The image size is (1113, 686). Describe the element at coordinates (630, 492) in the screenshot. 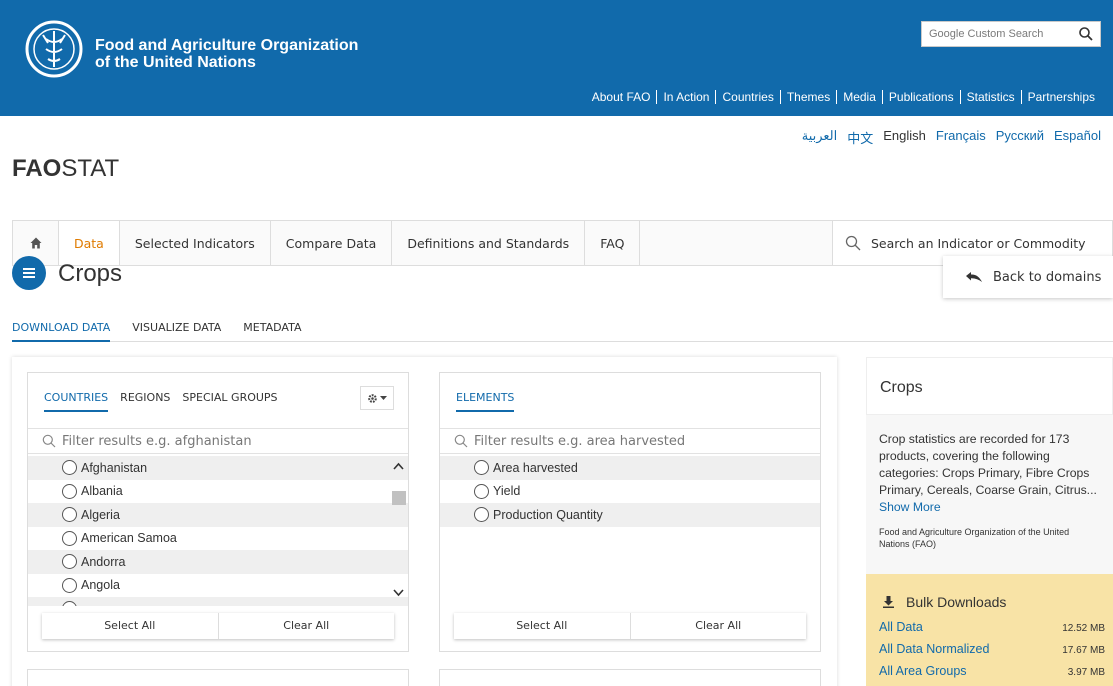

I see `list-item: Yield` at that location.